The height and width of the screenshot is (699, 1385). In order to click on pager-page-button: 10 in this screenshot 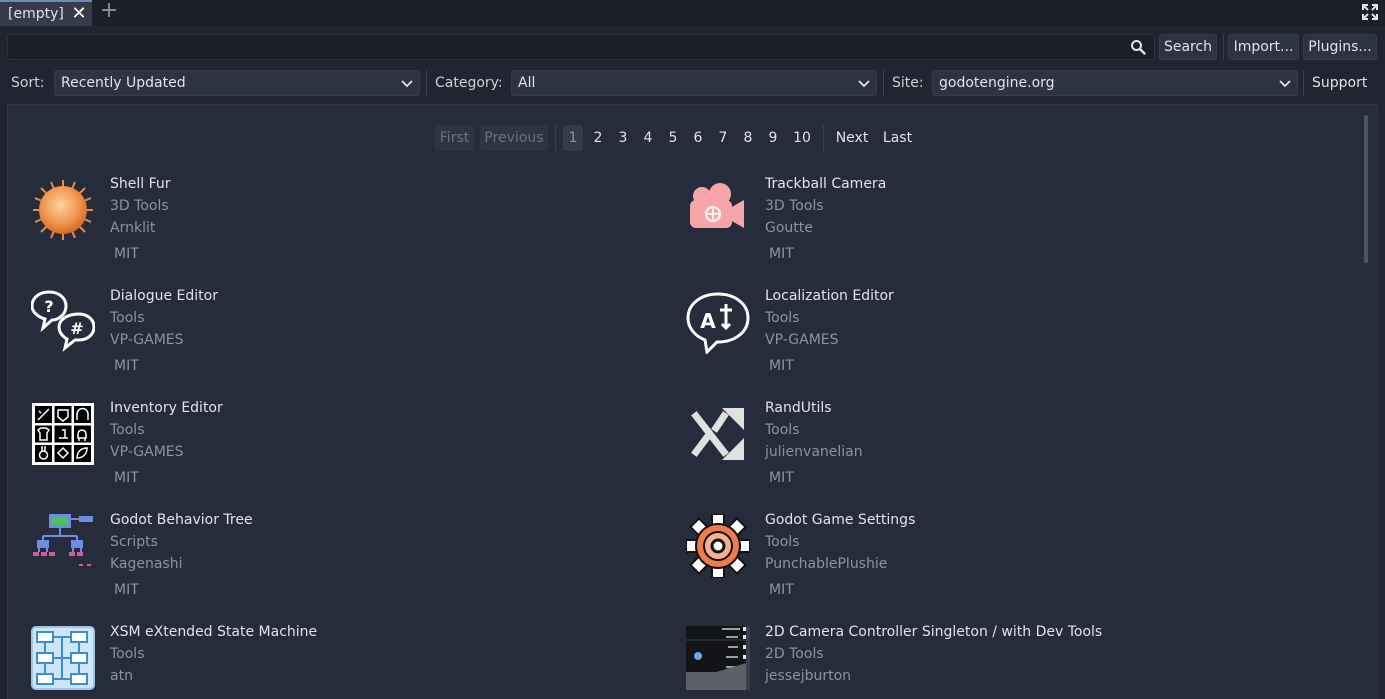, I will do `click(802, 138)`.